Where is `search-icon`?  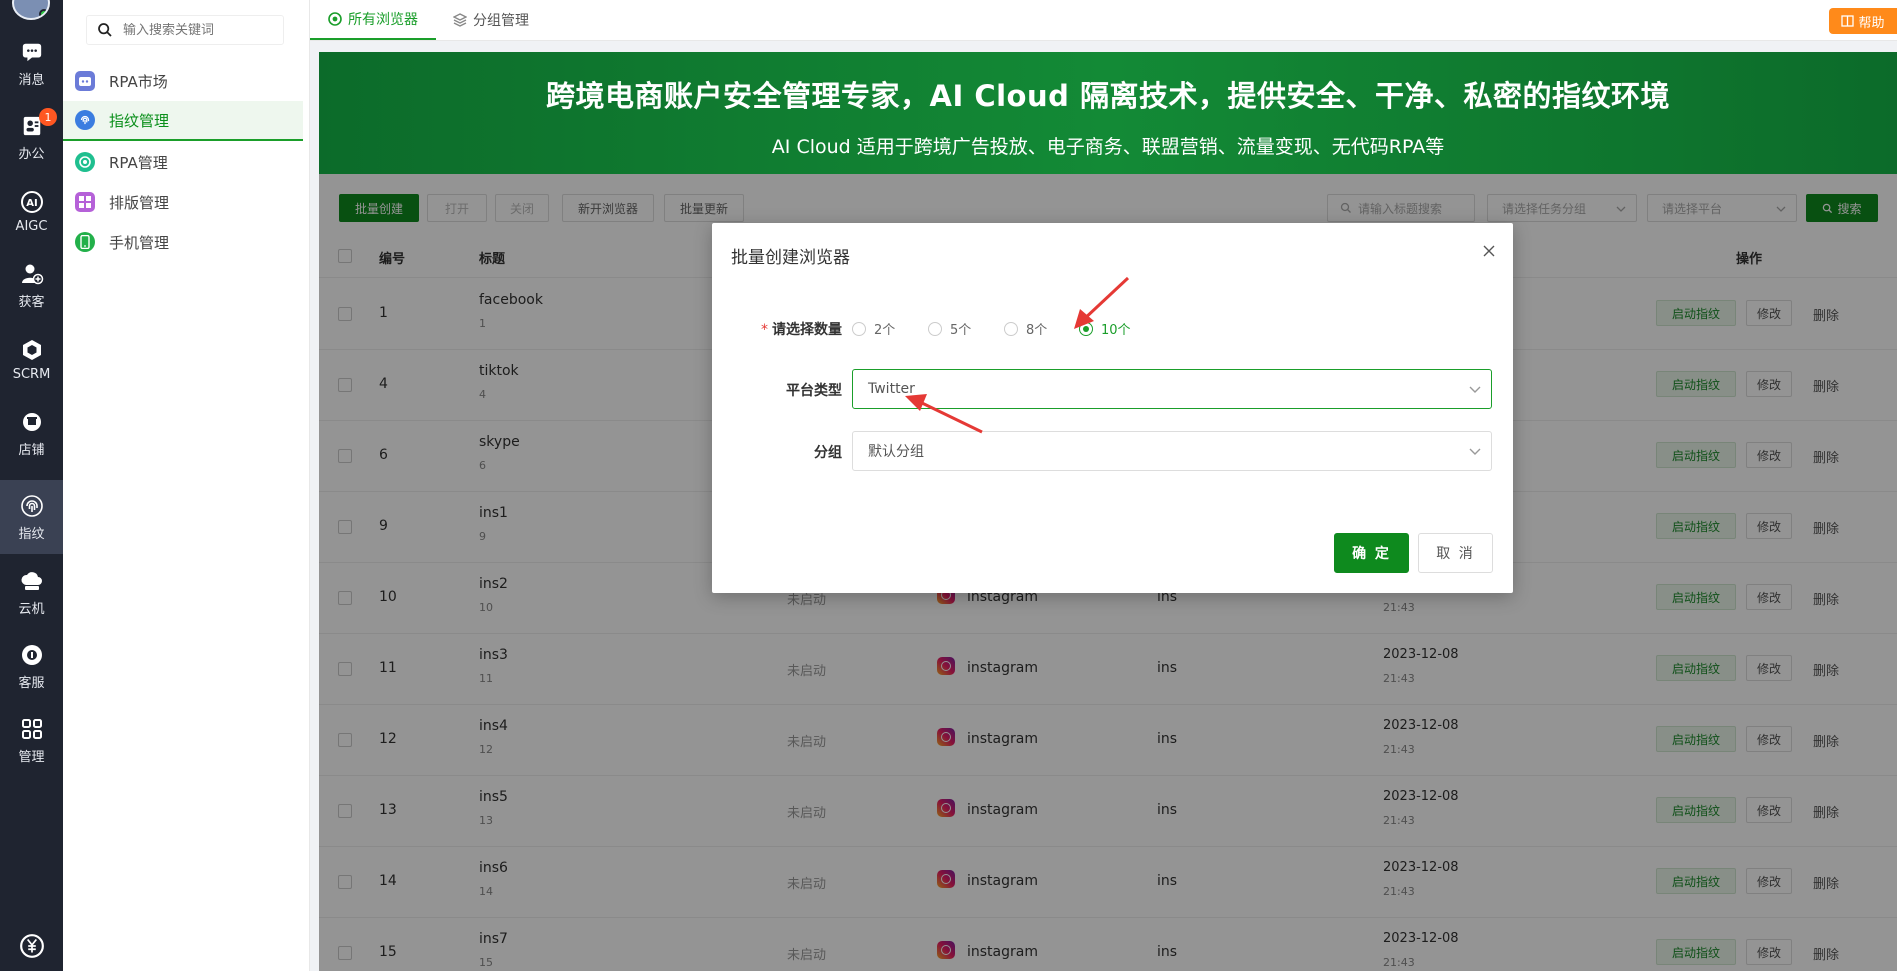
search-icon is located at coordinates (105, 30).